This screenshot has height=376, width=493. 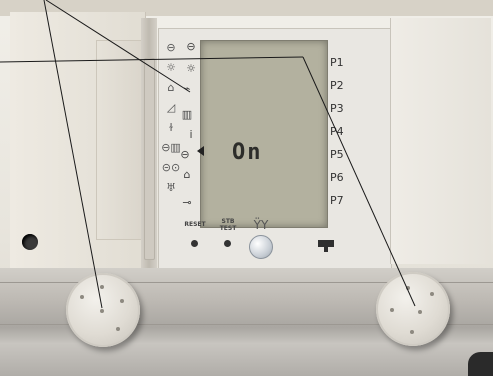 I want to click on program-label-p4: P4, so click(x=337, y=131).